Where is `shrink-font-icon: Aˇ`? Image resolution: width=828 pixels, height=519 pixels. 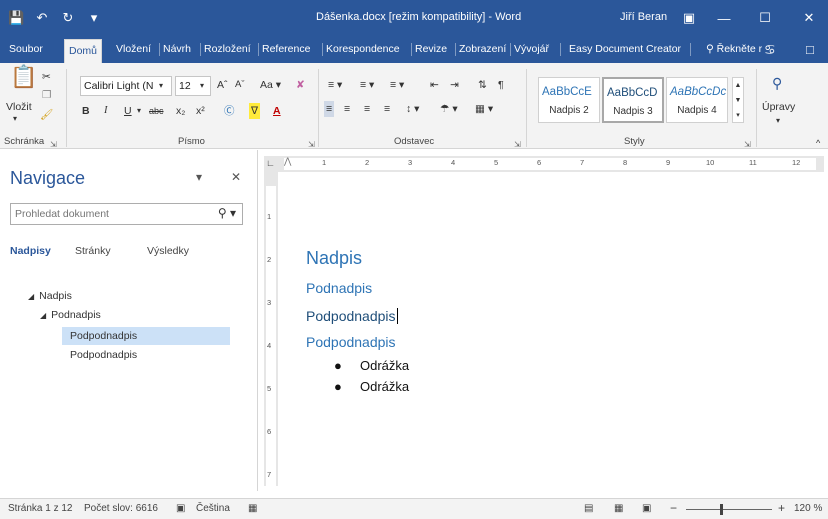 shrink-font-icon: Aˇ is located at coordinates (240, 85).